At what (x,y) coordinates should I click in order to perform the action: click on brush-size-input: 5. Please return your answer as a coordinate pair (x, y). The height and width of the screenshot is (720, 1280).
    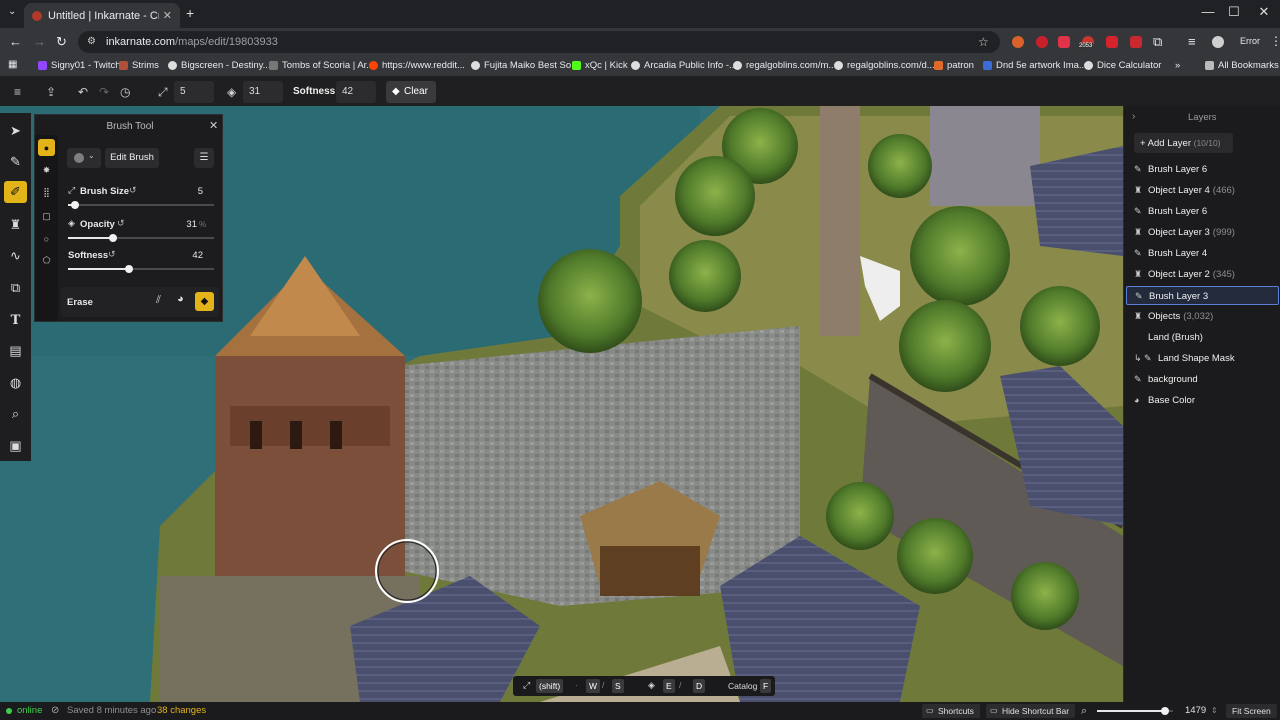
    Looking at the image, I should click on (194, 92).